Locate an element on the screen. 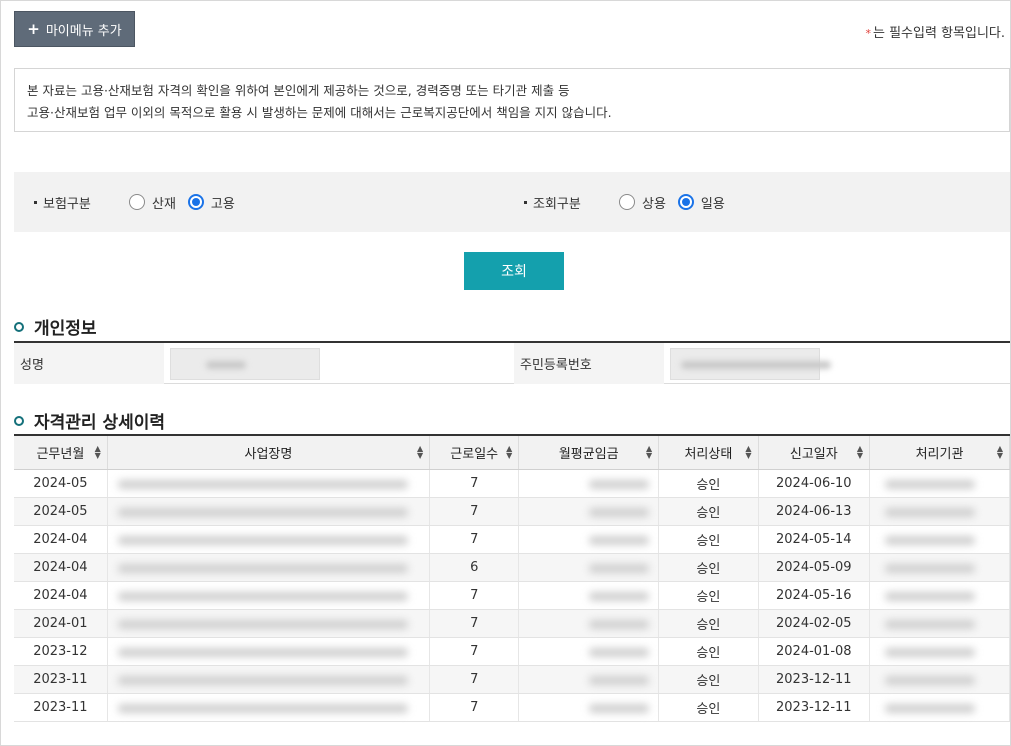 The image size is (1011, 746). cell-report-date: 2024-02-05 is located at coordinates (814, 623).